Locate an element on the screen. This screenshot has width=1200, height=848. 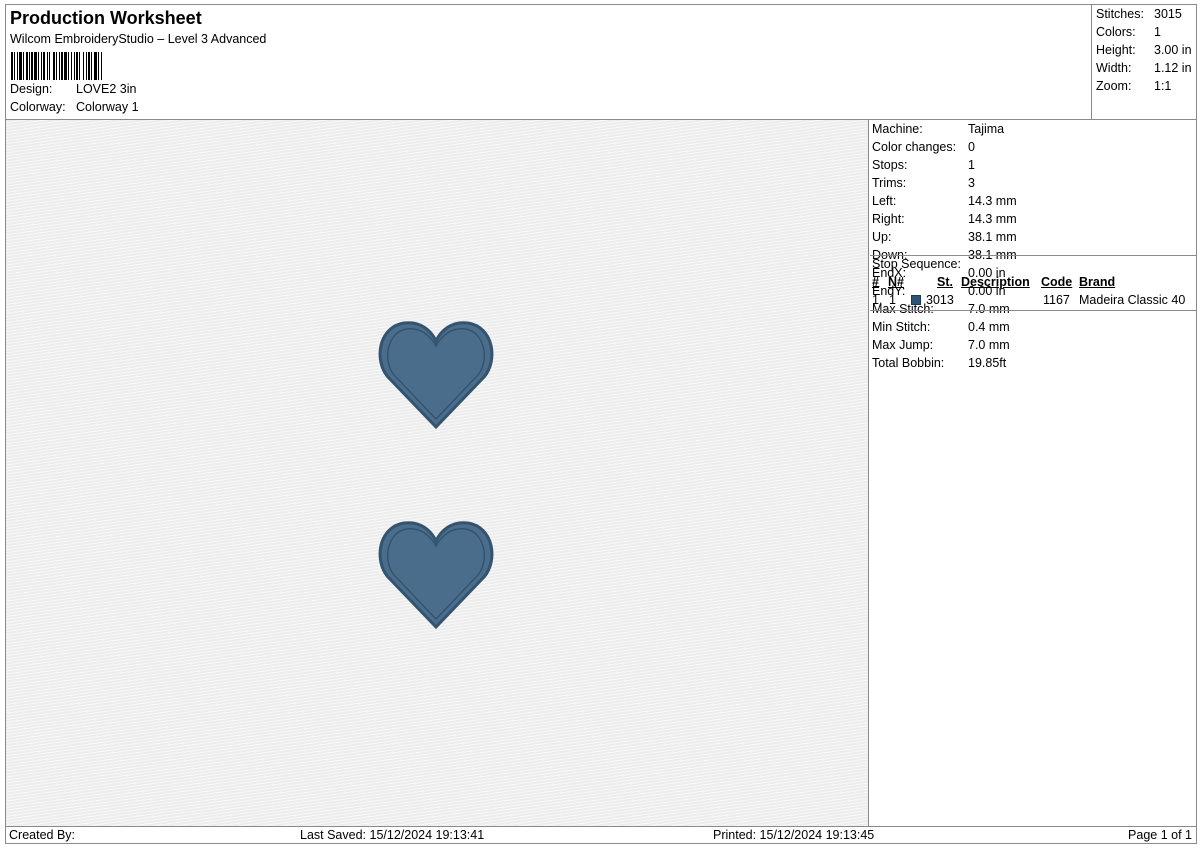
row-code: 1167 is located at coordinates (1056, 300).